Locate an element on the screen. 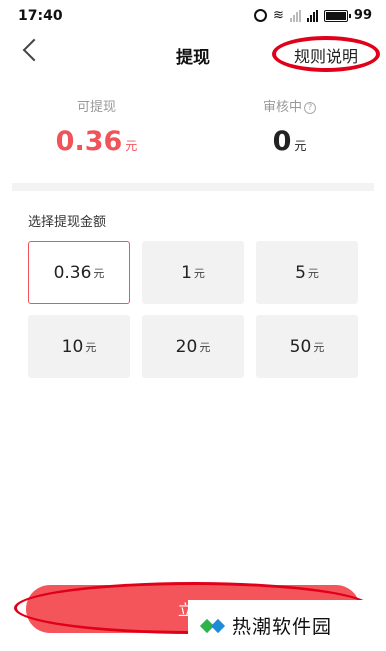 This screenshot has height=651, width=386. amount-option: 10 元 is located at coordinates (79, 346).